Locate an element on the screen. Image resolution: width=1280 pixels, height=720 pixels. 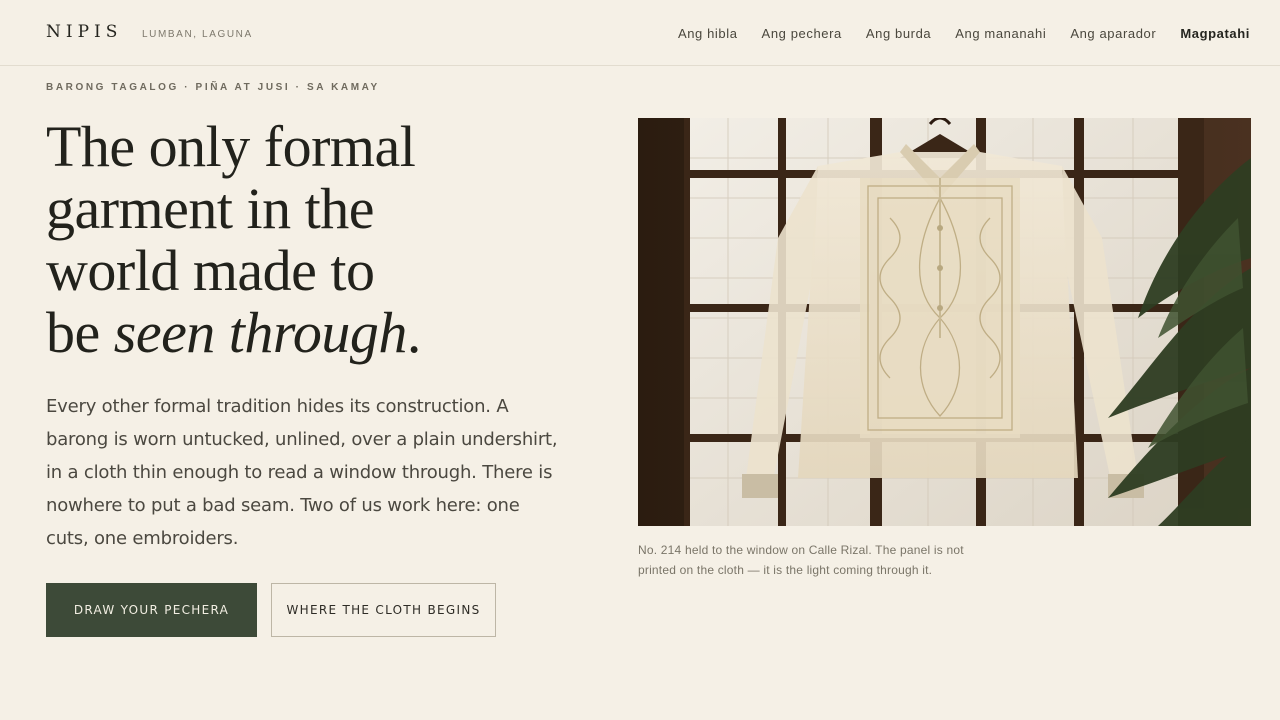
nav-item-mananahi: Ang mananahi is located at coordinates (1000, 33).